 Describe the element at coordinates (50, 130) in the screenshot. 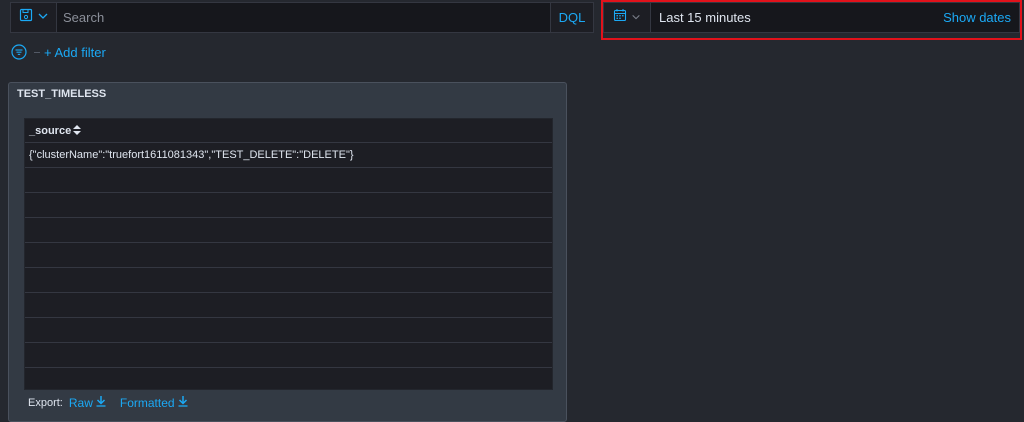

I see `column-header-source: _source` at that location.